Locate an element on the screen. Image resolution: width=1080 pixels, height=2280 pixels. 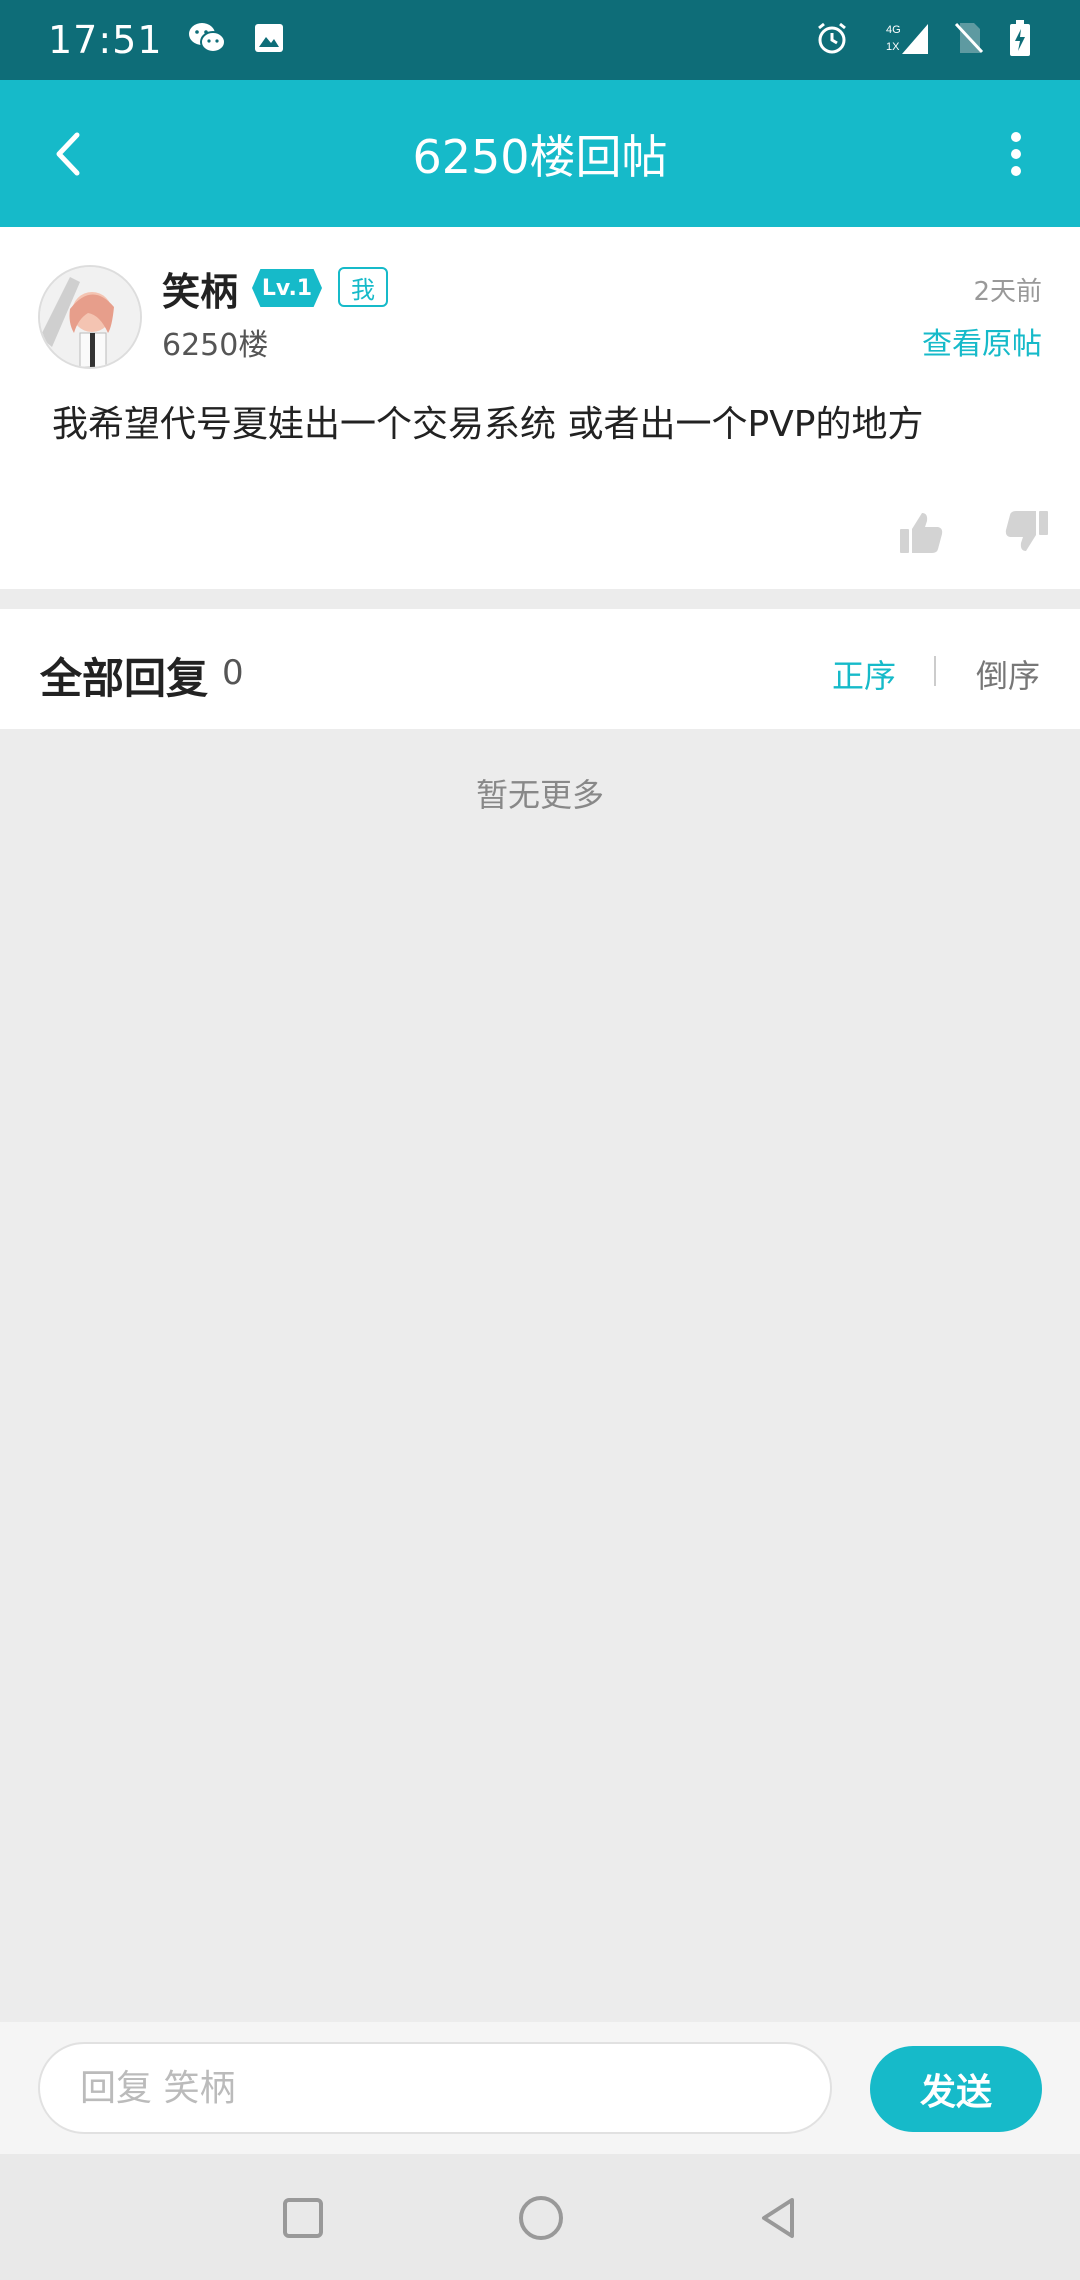
signal-4g-icon: 4G 1X is located at coordinates (901, 40).